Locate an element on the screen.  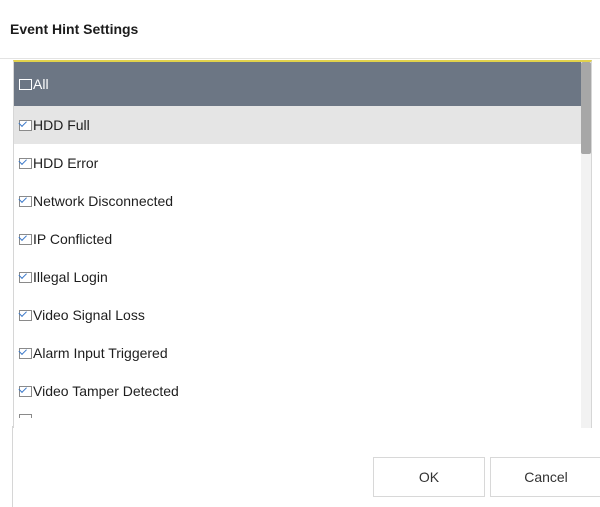
event-item-label: IP Conflicted is located at coordinates (73, 239).